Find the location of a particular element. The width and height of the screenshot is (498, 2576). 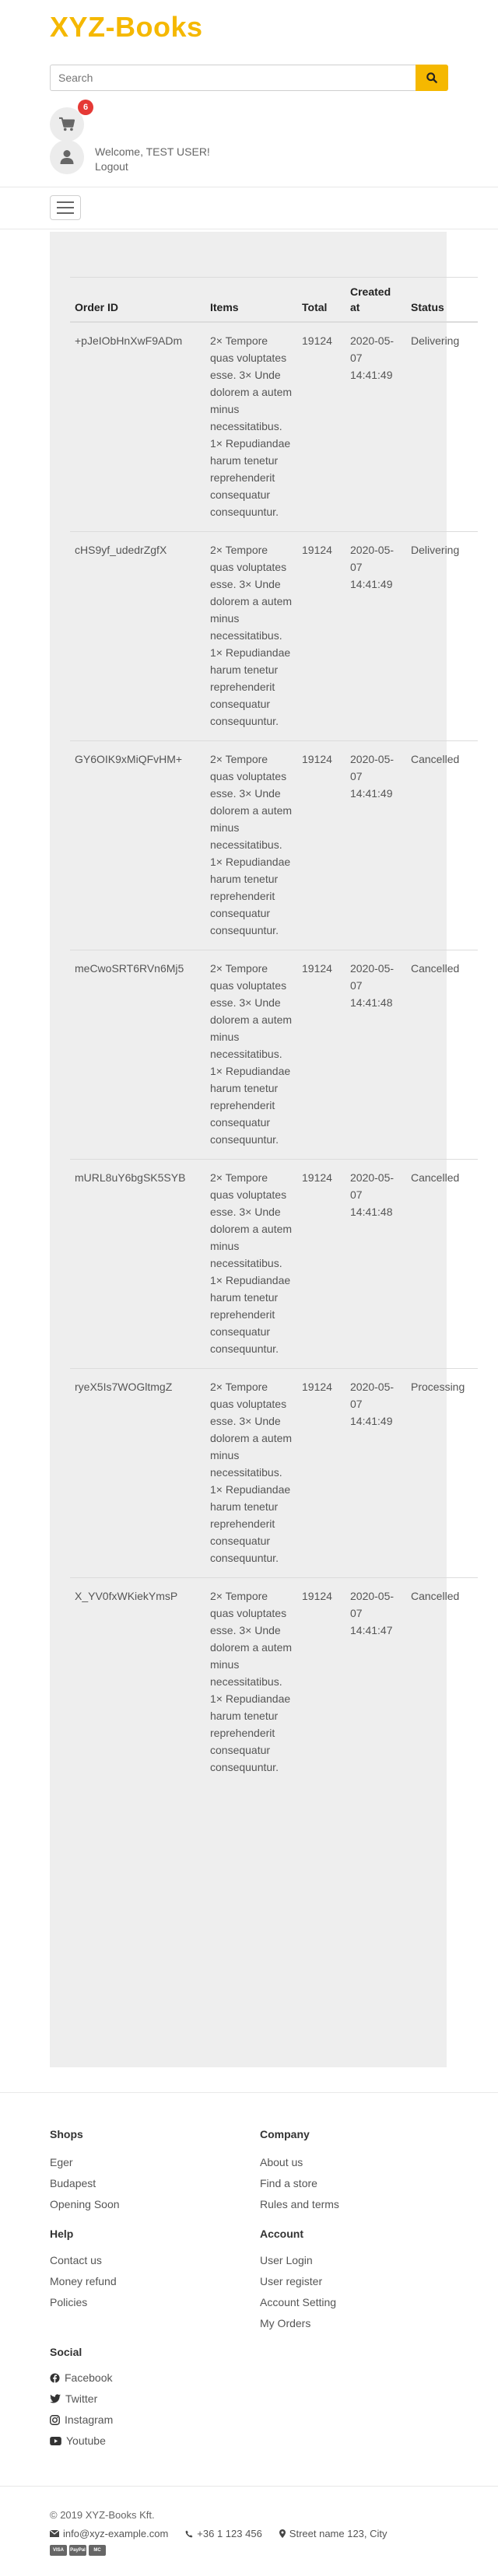

search-bar is located at coordinates (249, 79).